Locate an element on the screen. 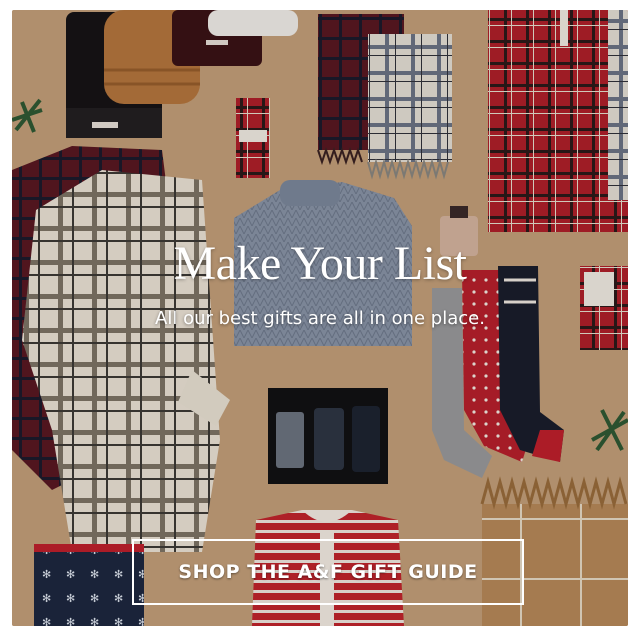 The image size is (639, 635). hero-subheadline: All our best gifts are all in one place. is located at coordinates (320, 318).